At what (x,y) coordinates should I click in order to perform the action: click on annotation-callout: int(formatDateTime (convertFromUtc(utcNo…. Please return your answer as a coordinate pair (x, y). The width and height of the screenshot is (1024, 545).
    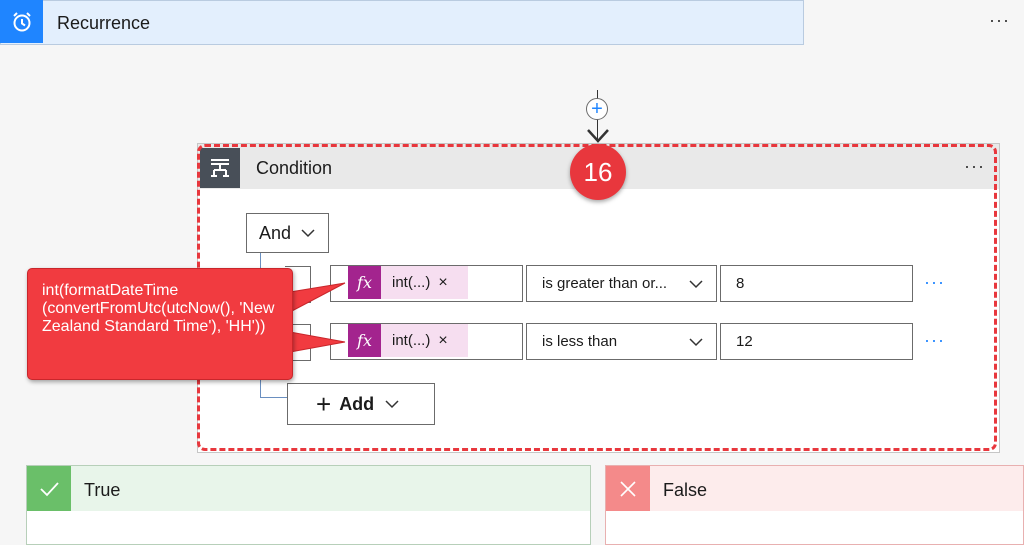
    Looking at the image, I should click on (160, 324).